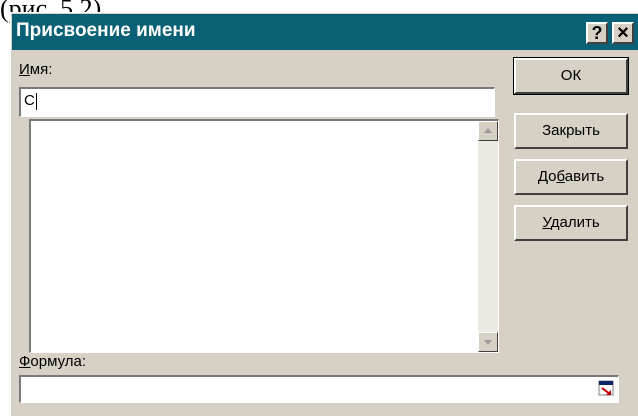 This screenshot has height=416, width=638. I want to click on name-input-value: С, so click(29, 100).